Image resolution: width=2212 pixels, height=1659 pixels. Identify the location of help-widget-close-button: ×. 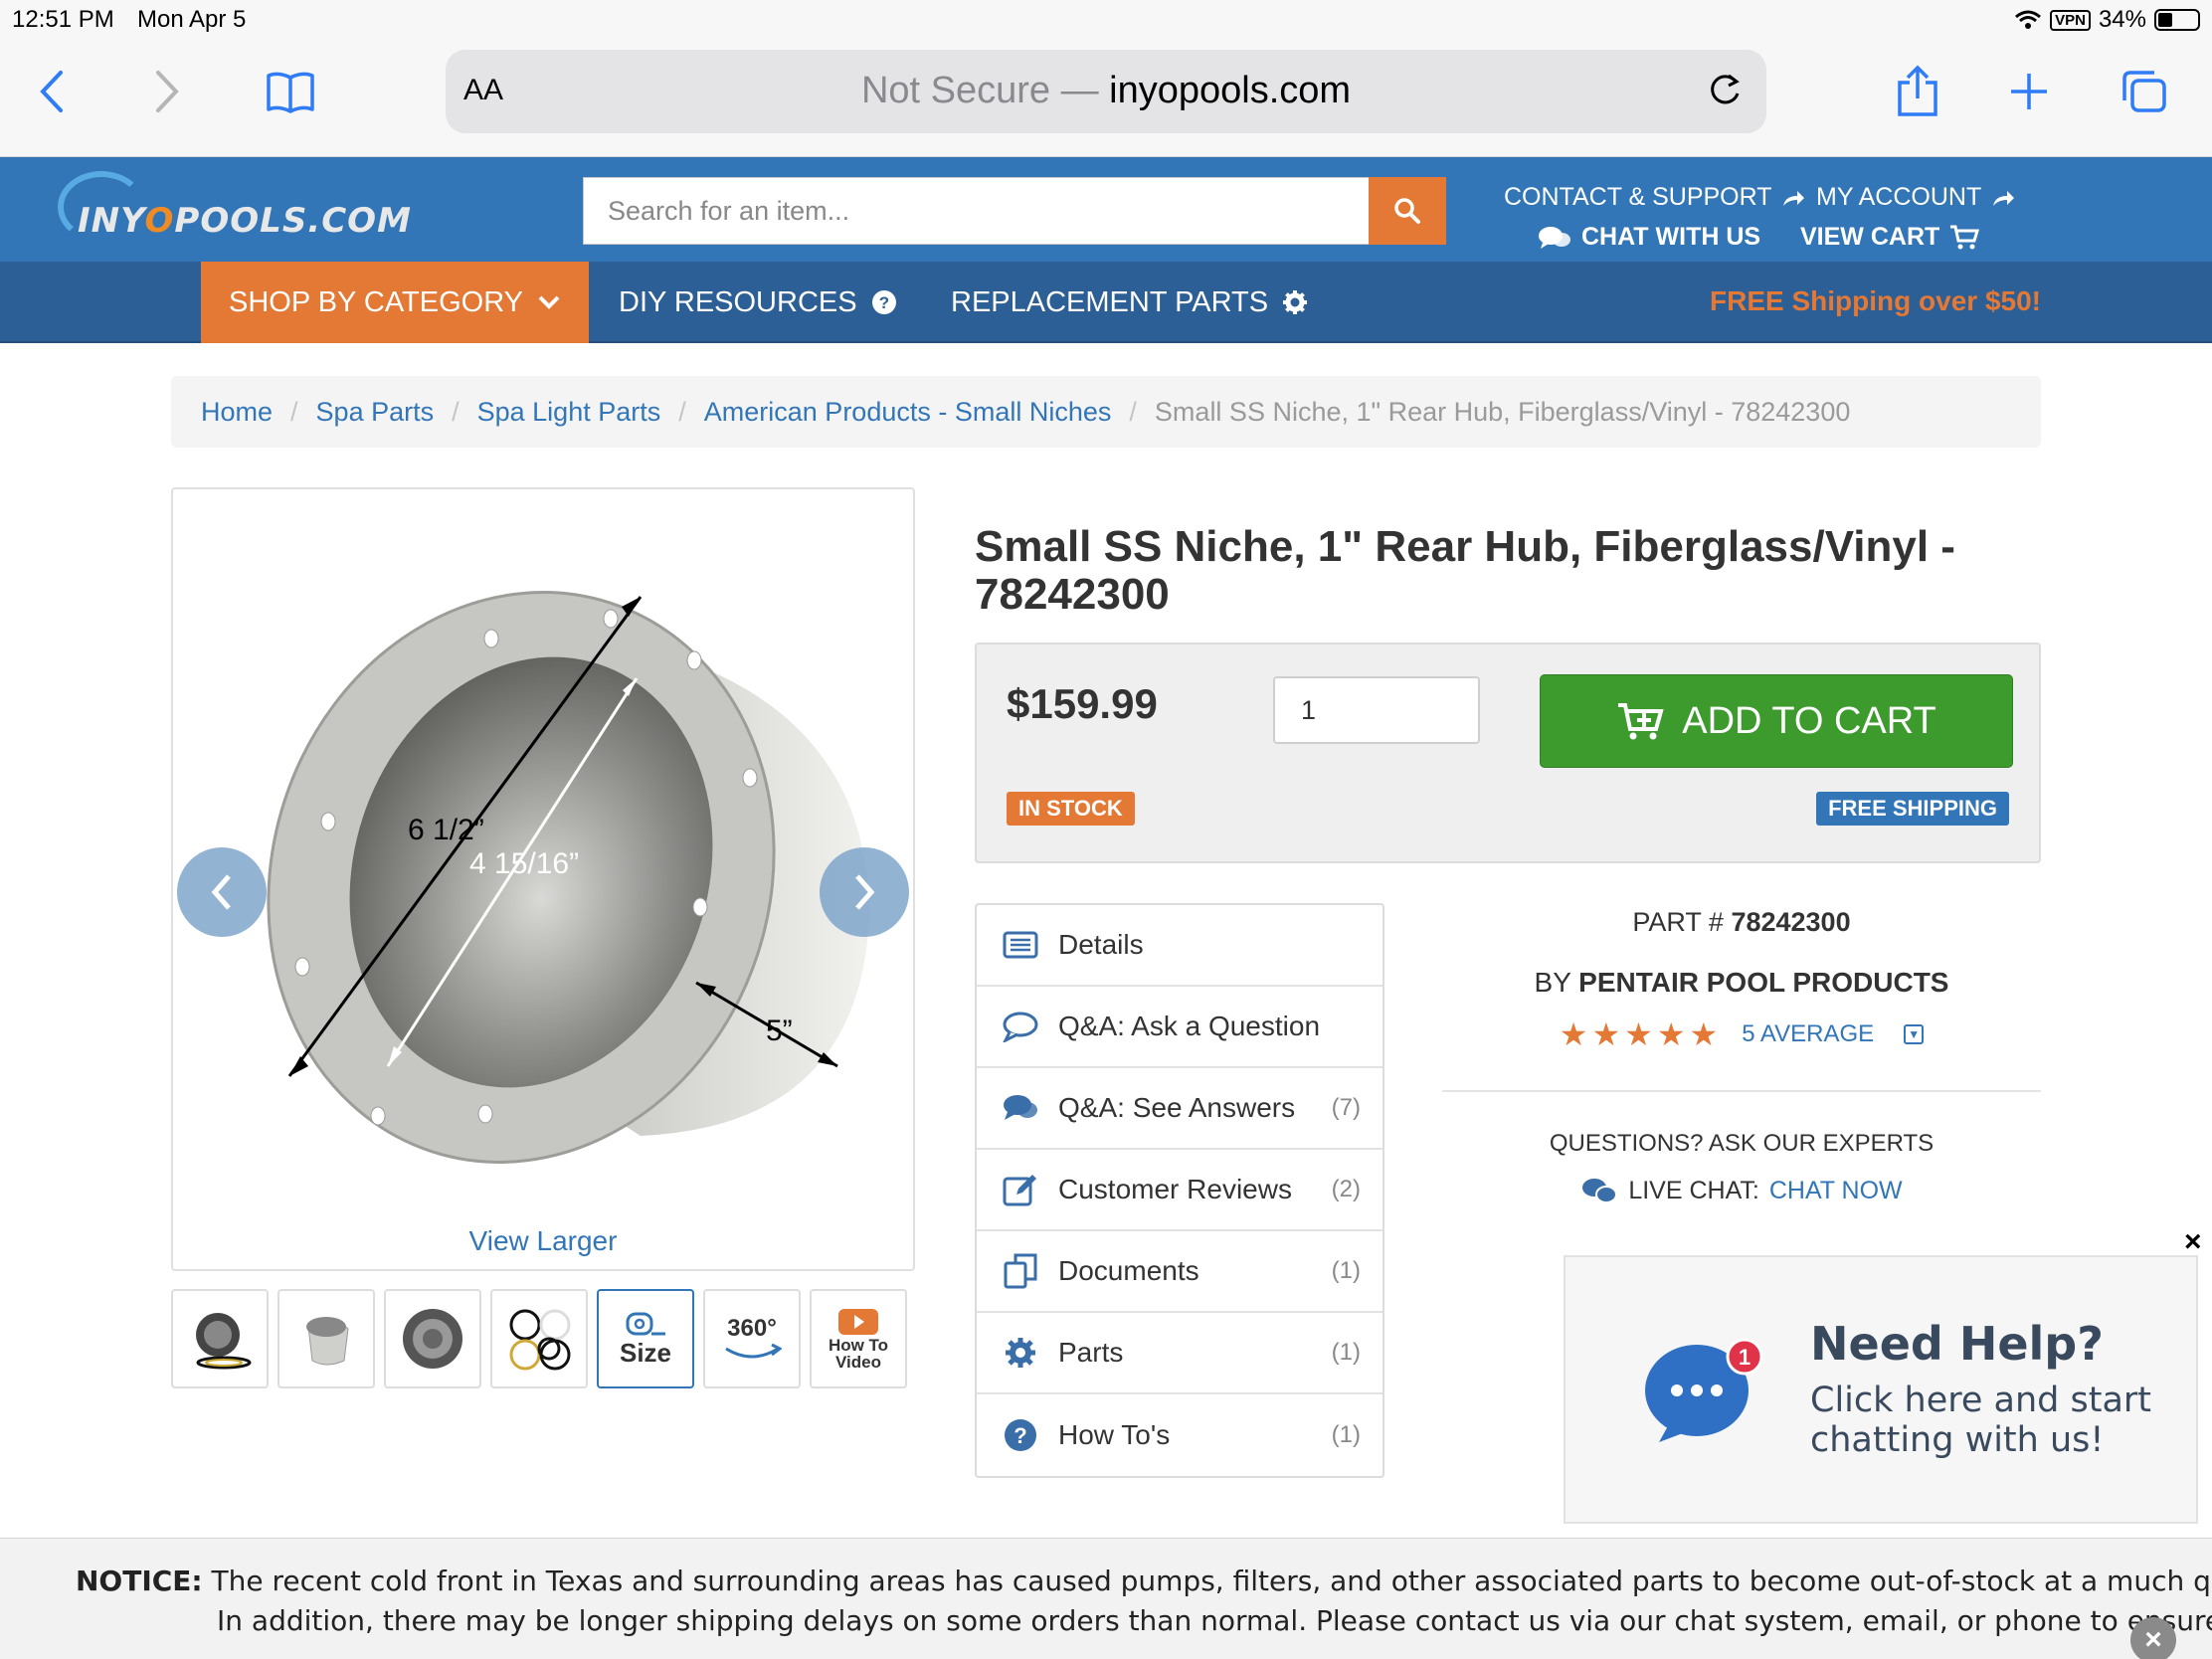
(2193, 1242).